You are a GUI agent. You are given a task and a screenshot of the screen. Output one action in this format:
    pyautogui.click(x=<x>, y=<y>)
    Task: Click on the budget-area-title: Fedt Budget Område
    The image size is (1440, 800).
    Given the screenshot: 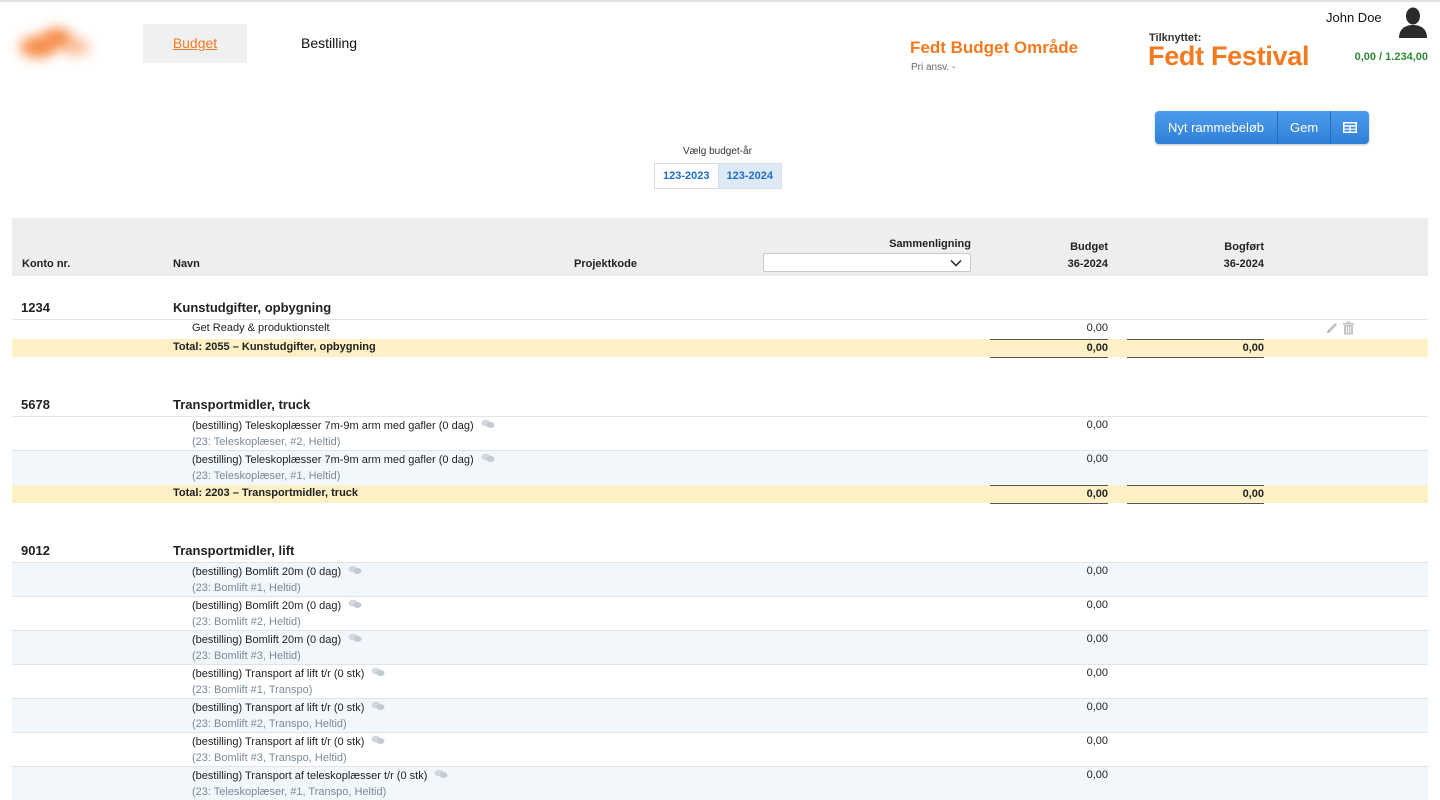 What is the action you would take?
    pyautogui.click(x=994, y=47)
    